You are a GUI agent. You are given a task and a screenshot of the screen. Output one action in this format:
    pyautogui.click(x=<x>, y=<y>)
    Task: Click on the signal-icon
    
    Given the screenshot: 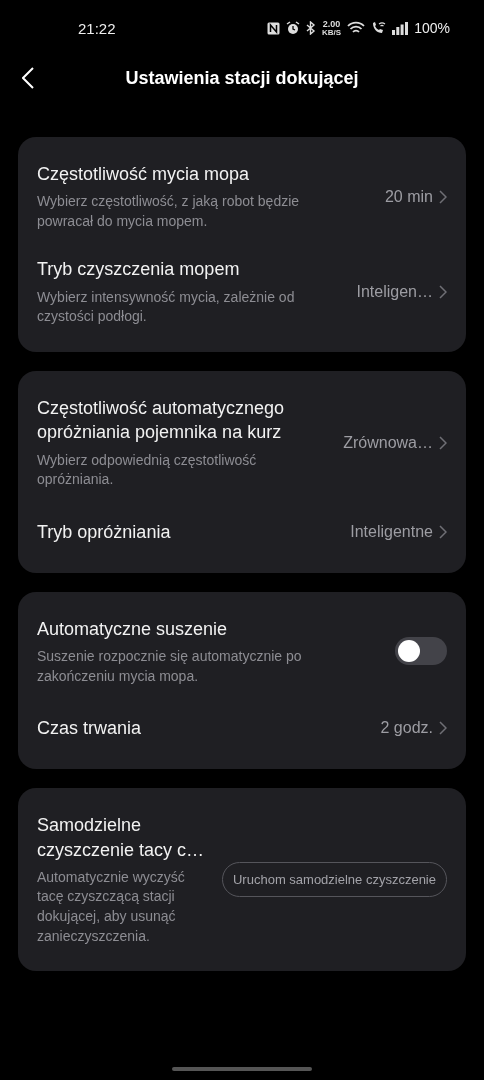 What is the action you would take?
    pyautogui.click(x=400, y=28)
    